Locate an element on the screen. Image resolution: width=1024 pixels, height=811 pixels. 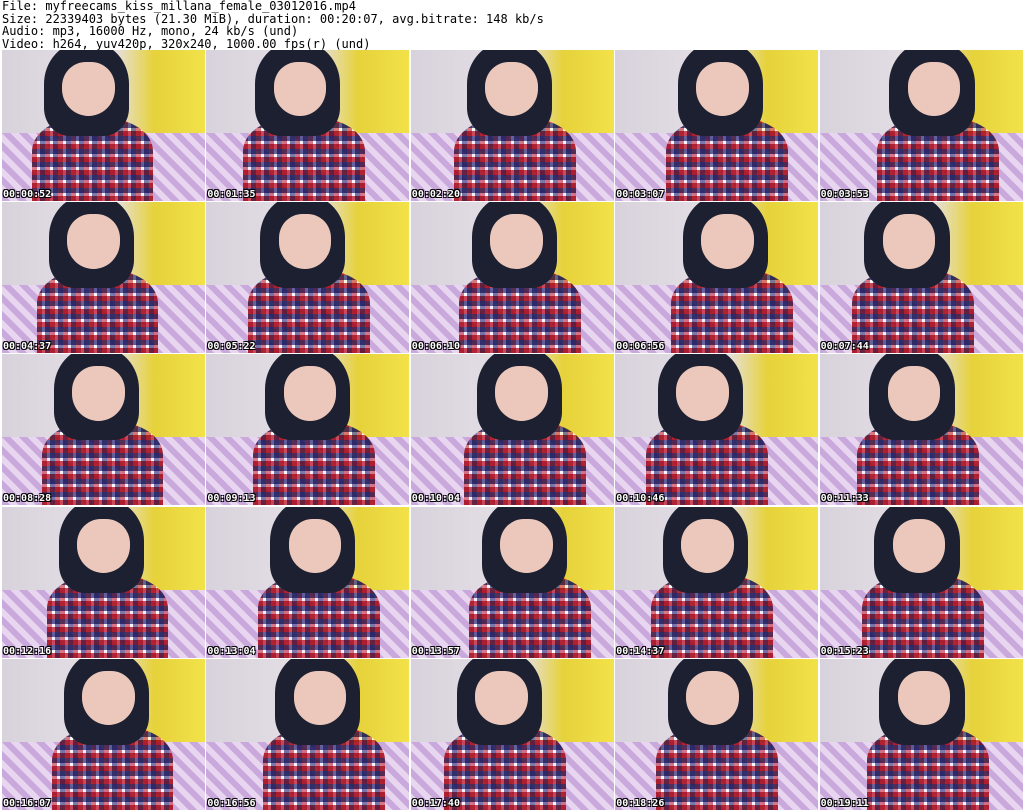
video-thumbnail: 00:12:16 is located at coordinates (103, 582).